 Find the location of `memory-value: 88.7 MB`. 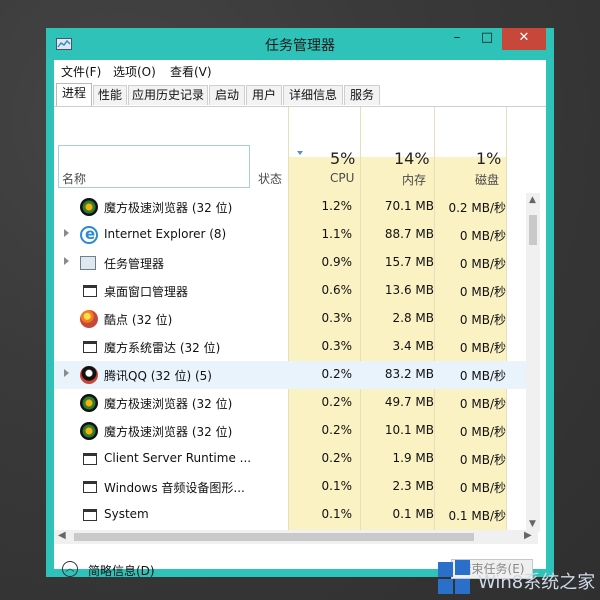

memory-value: 88.7 MB is located at coordinates (409, 234).